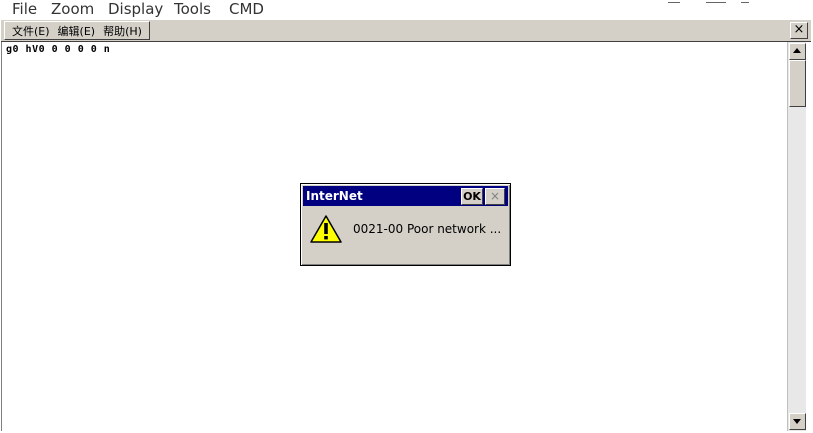  What do you see at coordinates (796, 236) in the screenshot?
I see `vertical-scrollbar` at bounding box center [796, 236].